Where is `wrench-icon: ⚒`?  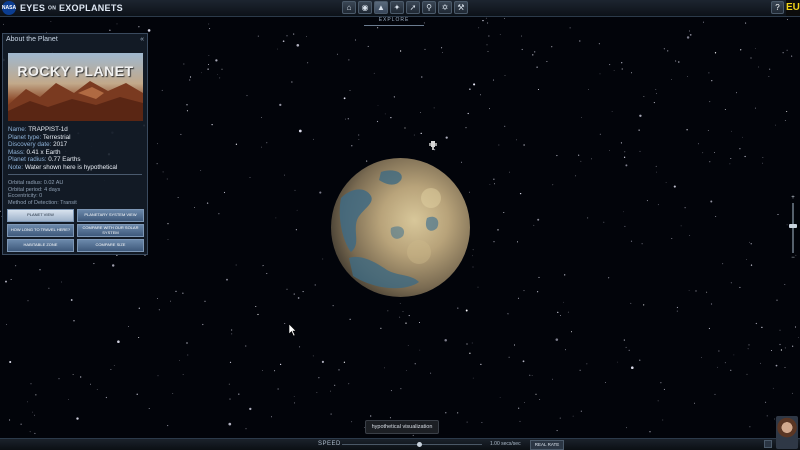
wrench-icon: ⚒ is located at coordinates (461, 7).